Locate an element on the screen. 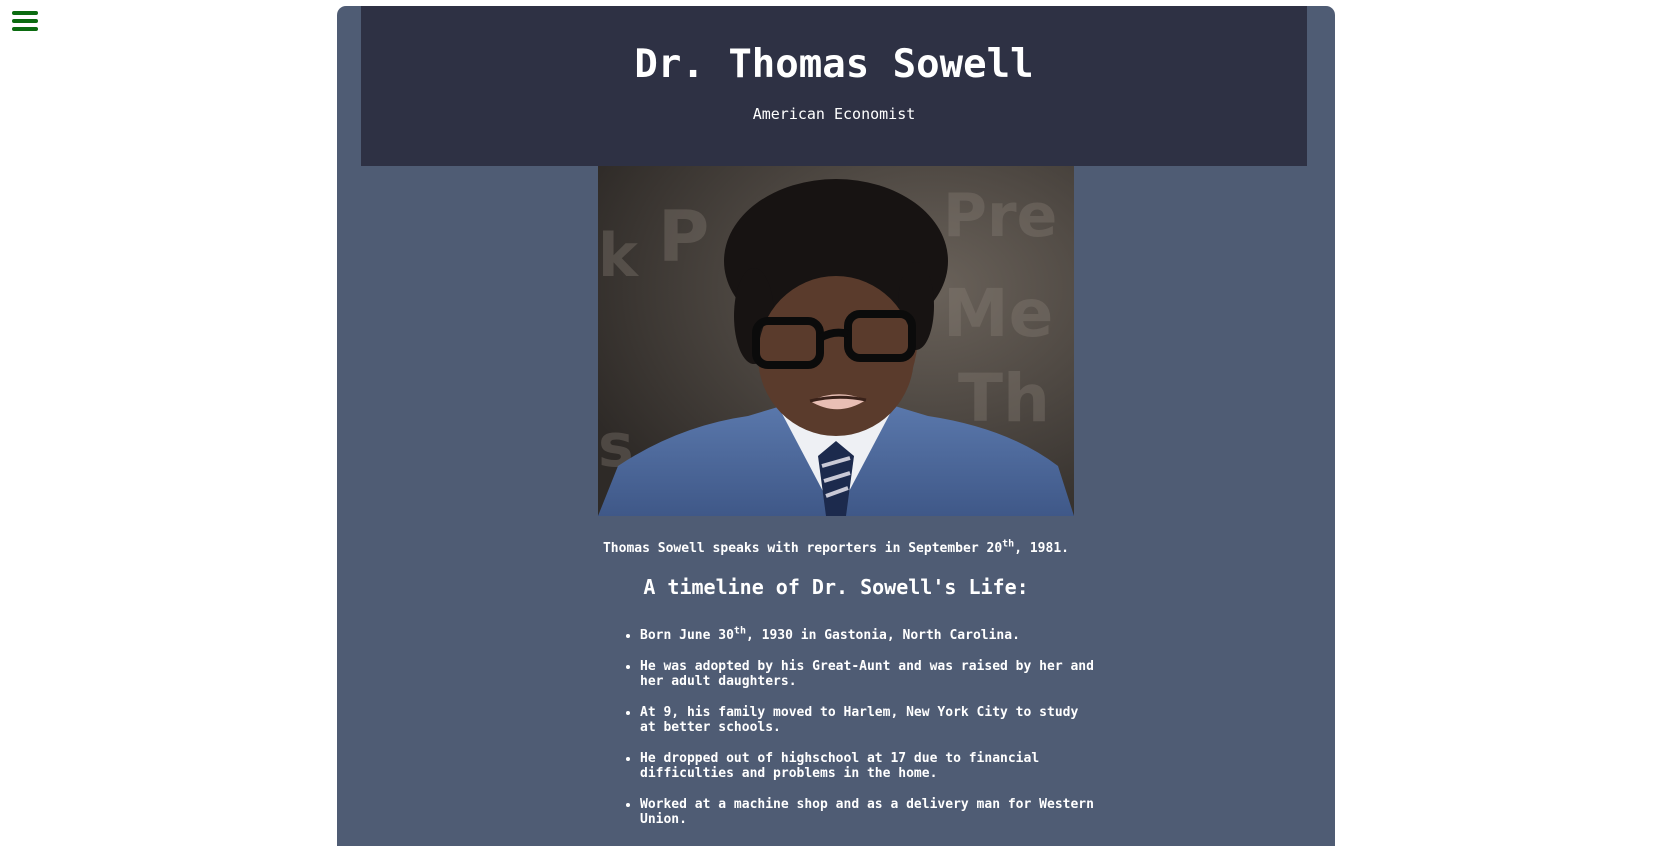 Image resolution: width=1668 pixels, height=846 pixels. svg-text: P is located at coordinates (683, 237).